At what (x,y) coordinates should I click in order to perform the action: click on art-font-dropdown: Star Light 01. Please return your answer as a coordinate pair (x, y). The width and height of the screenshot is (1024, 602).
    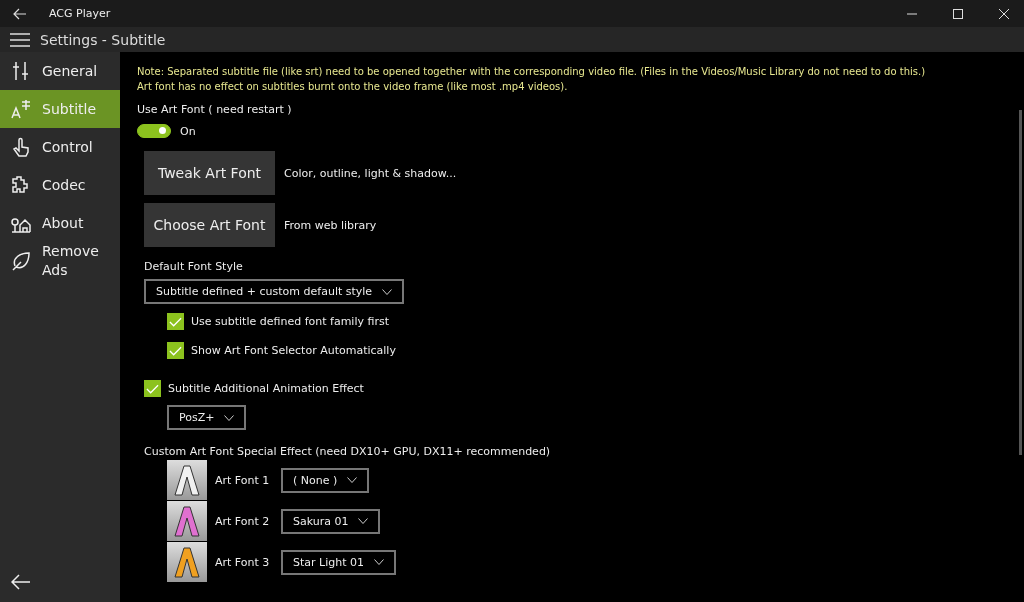
    Looking at the image, I should click on (338, 562).